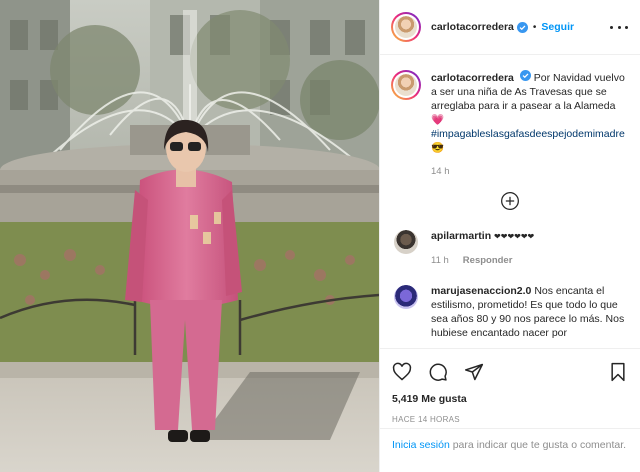  Describe the element at coordinates (619, 27) in the screenshot. I see `more-options-icon` at that location.